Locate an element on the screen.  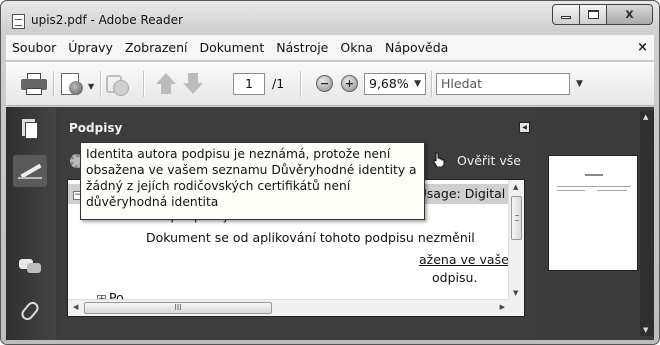
document-page is located at coordinates (593, 213).